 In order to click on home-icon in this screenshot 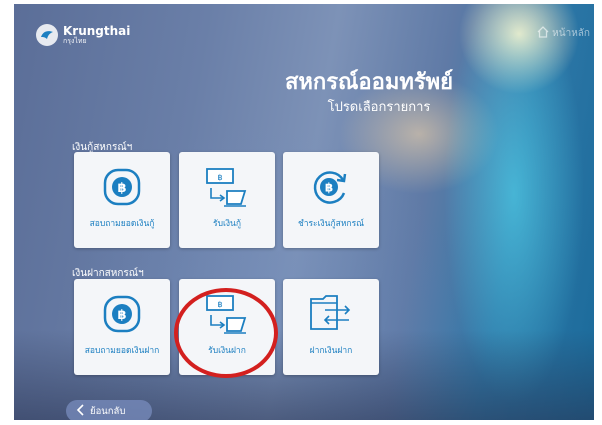, I will do `click(543, 33)`.